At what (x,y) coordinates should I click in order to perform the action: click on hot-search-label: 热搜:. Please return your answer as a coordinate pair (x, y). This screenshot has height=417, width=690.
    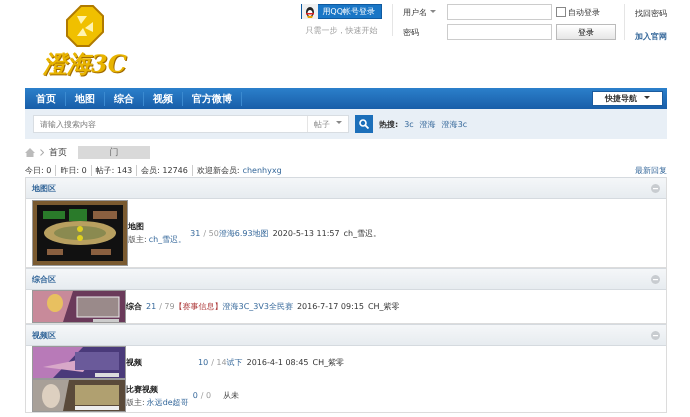
    Looking at the image, I should click on (388, 124).